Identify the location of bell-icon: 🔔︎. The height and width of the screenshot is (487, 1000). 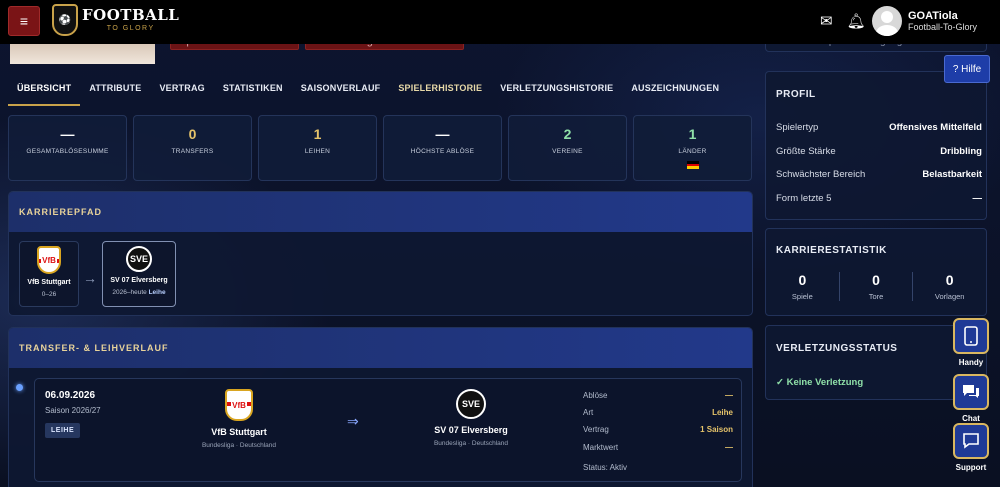
(856, 21).